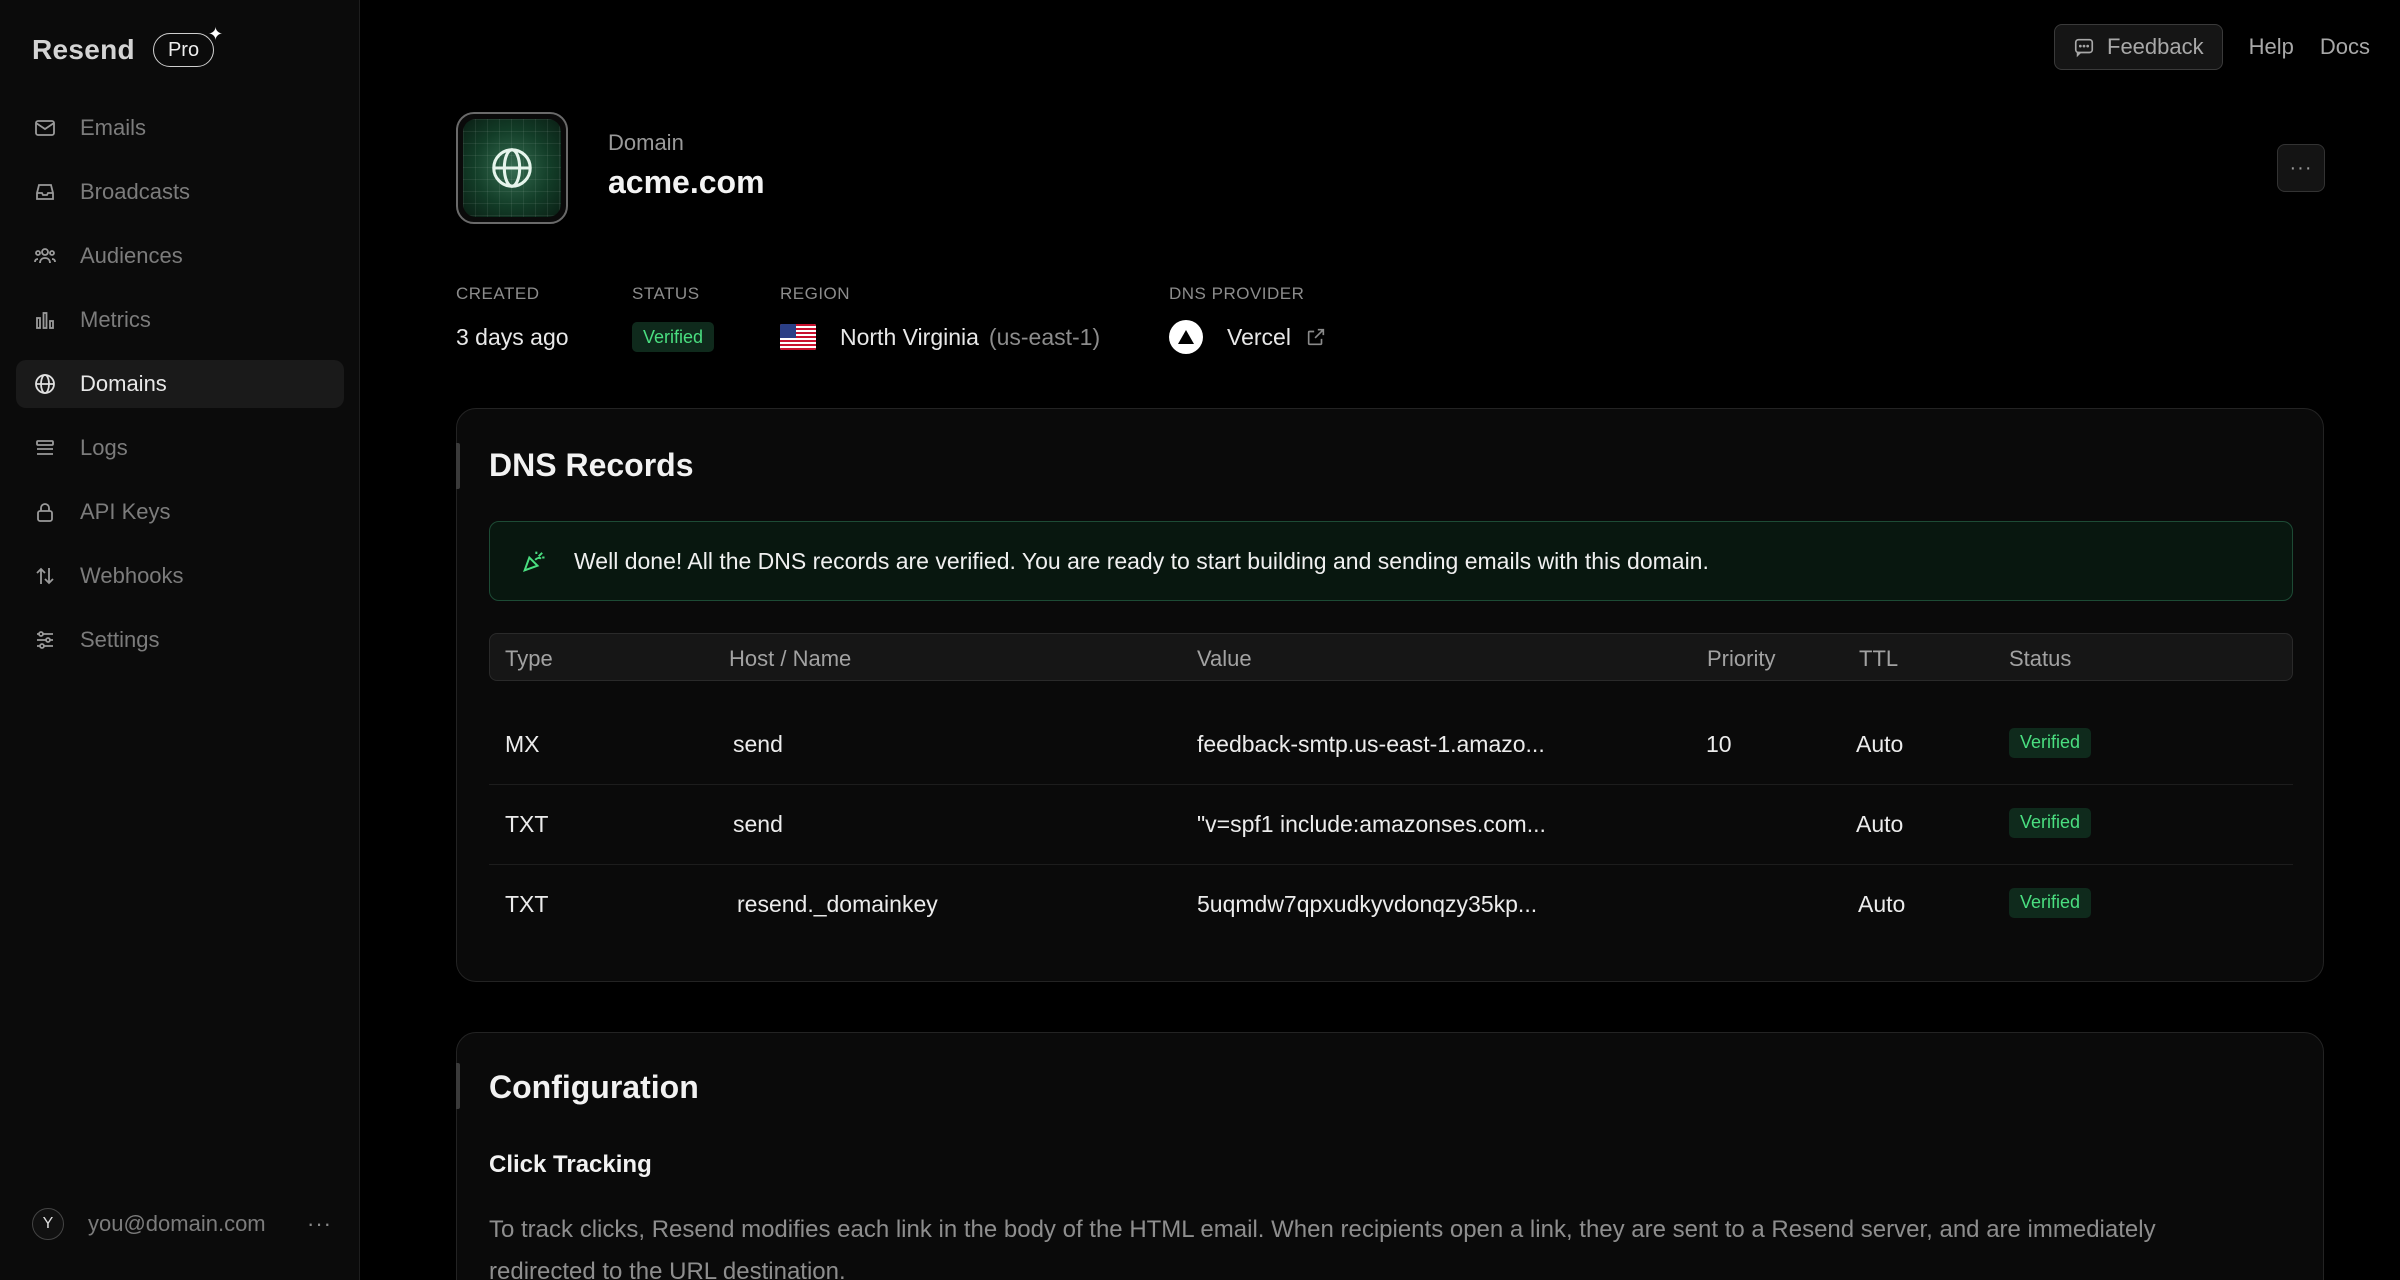 This screenshot has width=2400, height=1280. What do you see at coordinates (45, 576) in the screenshot?
I see `arrows-updown-icon` at bounding box center [45, 576].